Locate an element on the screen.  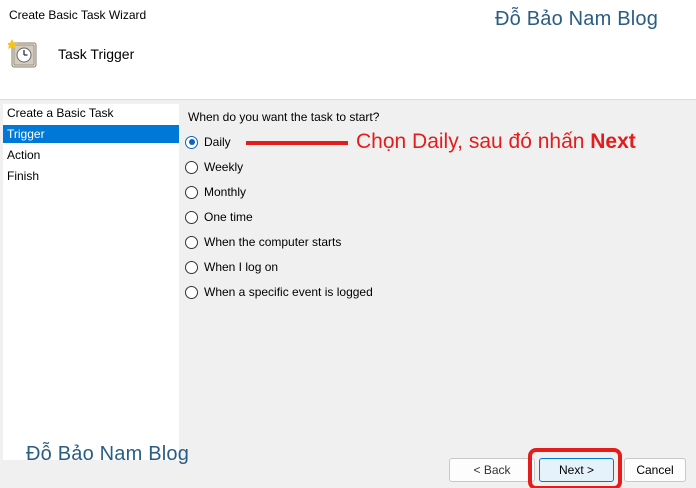
radio-label: When a specific event is logged is located at coordinates (288, 292).